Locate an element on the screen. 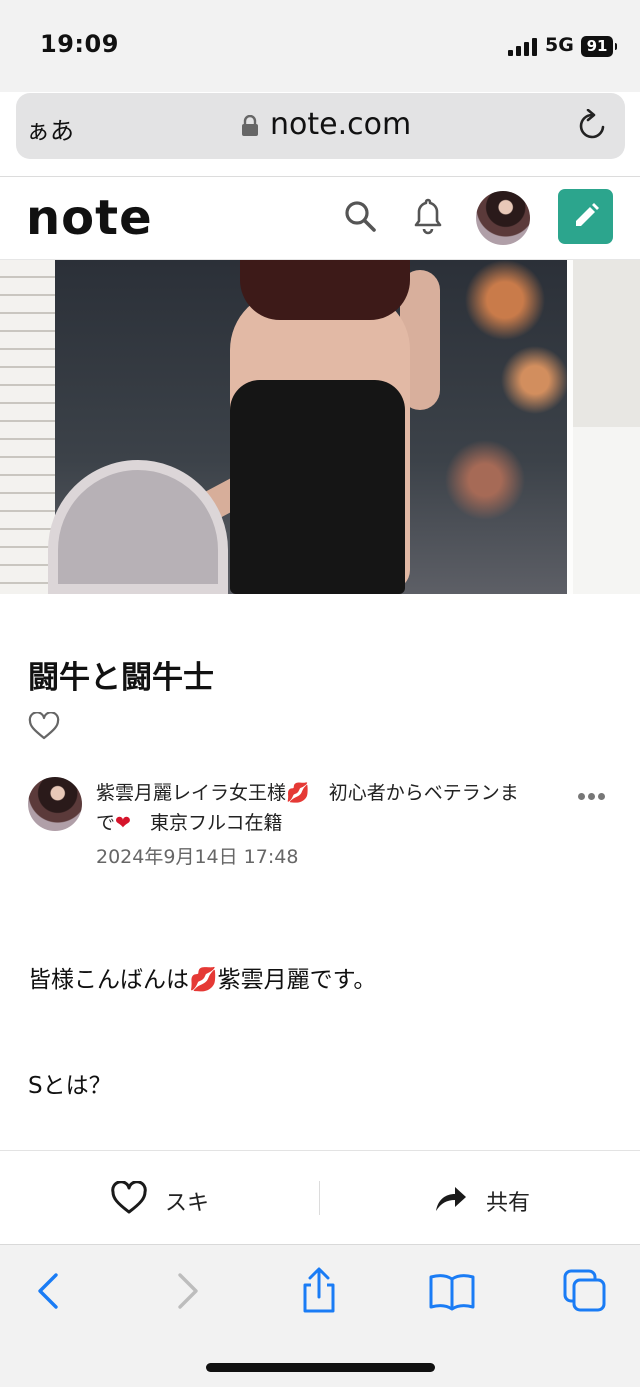 Image resolution: width=640 pixels, height=1387 pixels. address-bar: ぁあ note.com is located at coordinates (320, 126).